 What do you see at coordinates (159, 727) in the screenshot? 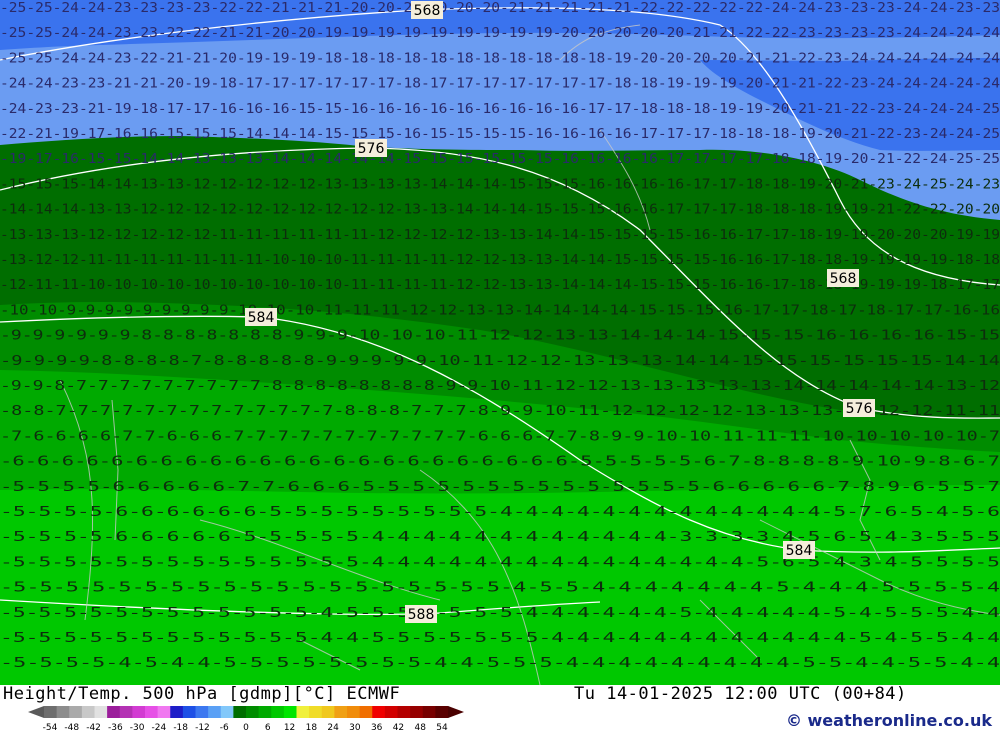
I see `legend-tick-label: -24` at bounding box center [159, 727].